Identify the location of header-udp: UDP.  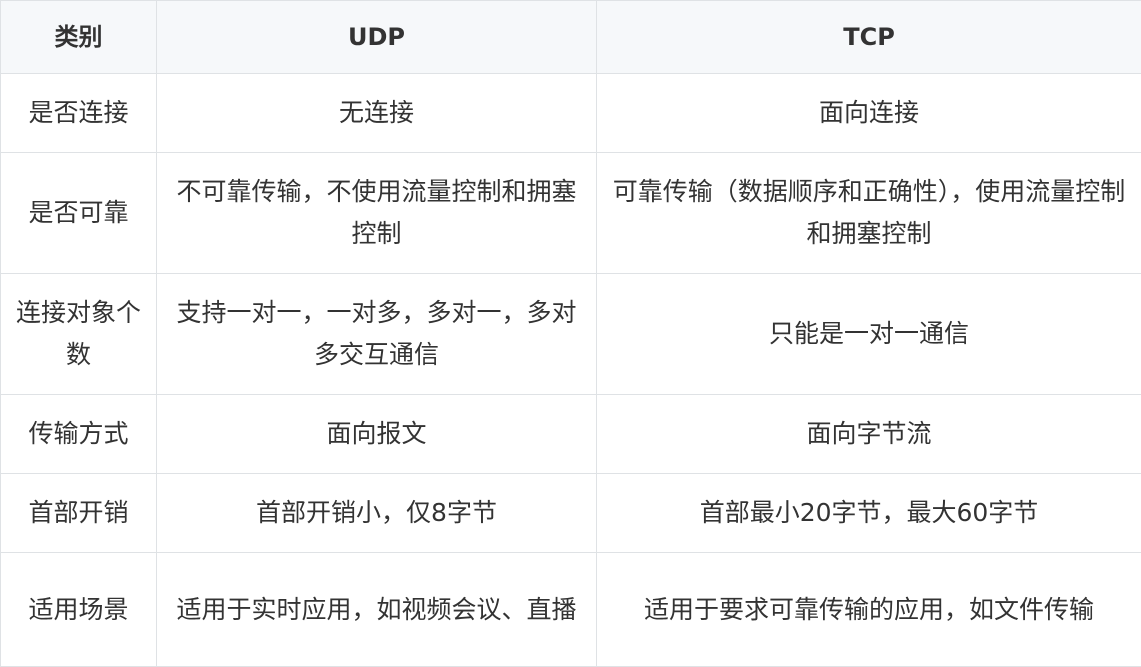
(377, 37).